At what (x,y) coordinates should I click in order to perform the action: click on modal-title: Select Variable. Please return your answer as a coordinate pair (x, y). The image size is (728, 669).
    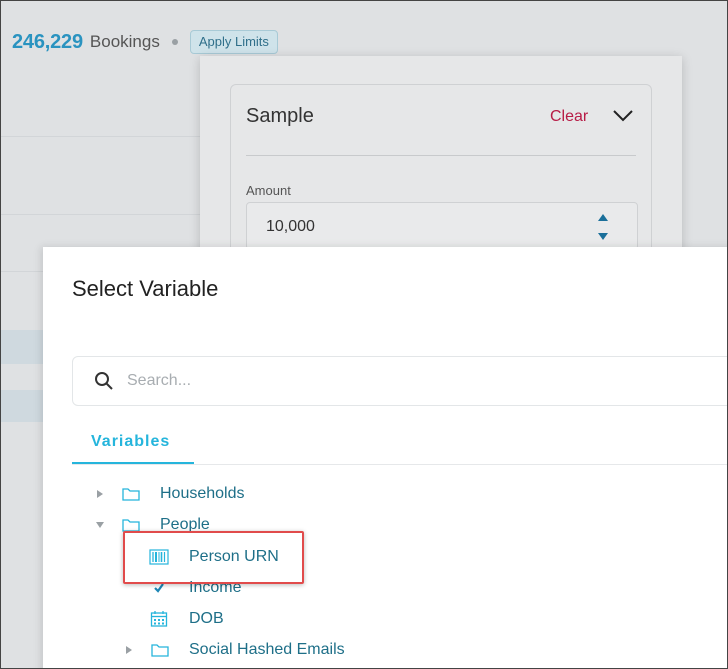
    Looking at the image, I should click on (145, 288).